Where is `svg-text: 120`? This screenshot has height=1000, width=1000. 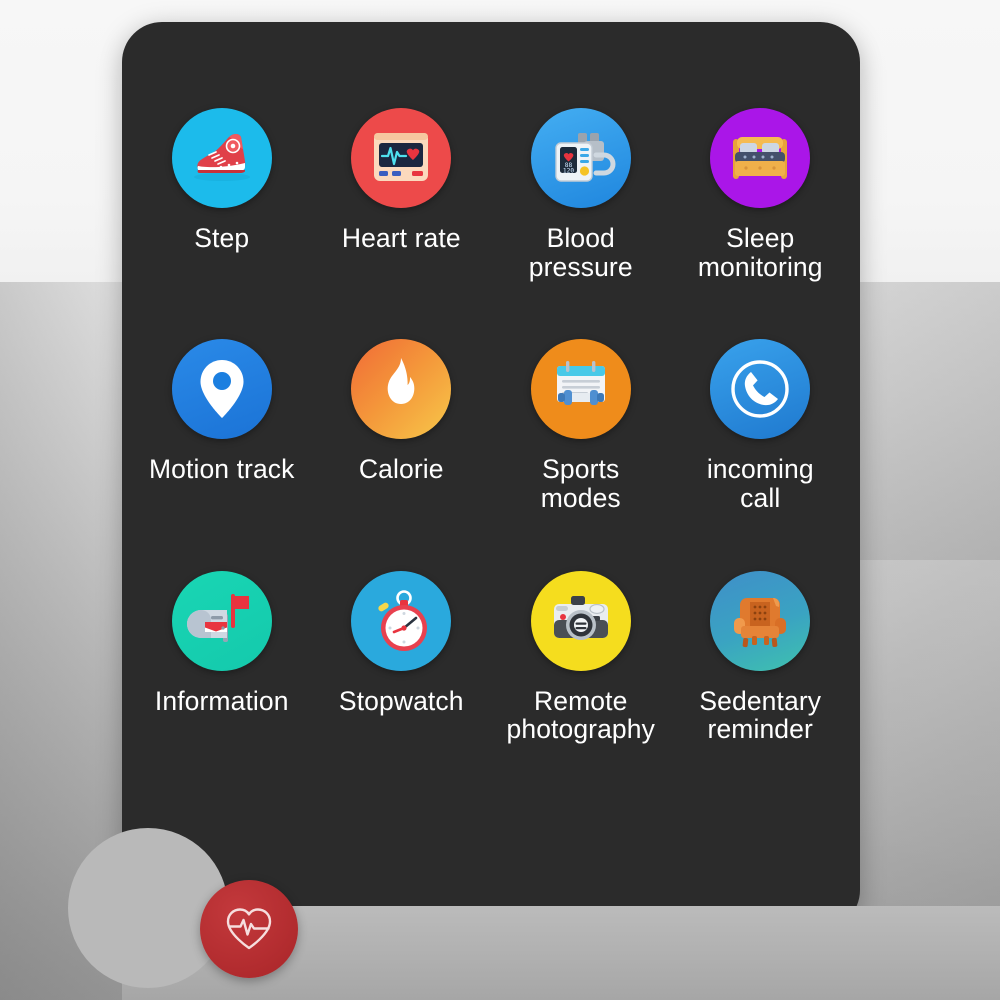
svg-text: 120 is located at coordinates (568, 171).